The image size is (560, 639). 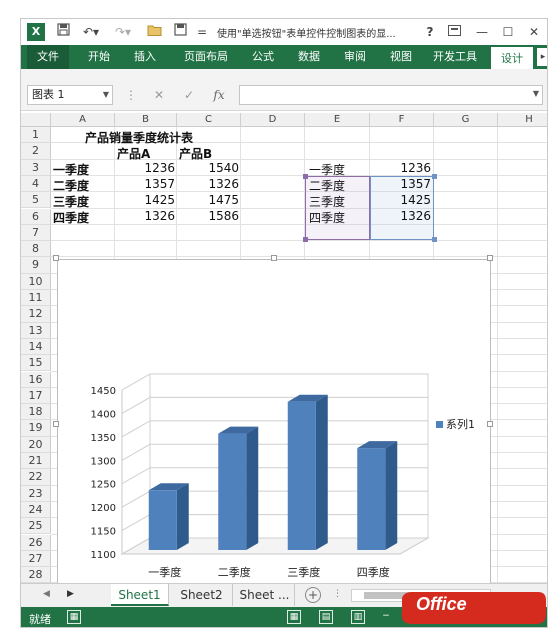 I want to click on row-header: 19, so click(x=36, y=428).